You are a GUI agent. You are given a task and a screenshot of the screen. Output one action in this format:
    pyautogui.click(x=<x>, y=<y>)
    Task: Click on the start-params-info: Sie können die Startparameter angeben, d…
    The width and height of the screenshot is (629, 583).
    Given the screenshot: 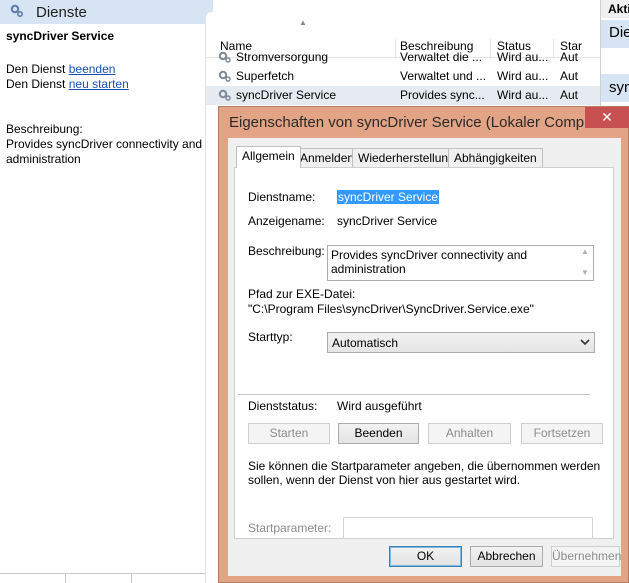 What is the action you would take?
    pyautogui.click(x=424, y=473)
    